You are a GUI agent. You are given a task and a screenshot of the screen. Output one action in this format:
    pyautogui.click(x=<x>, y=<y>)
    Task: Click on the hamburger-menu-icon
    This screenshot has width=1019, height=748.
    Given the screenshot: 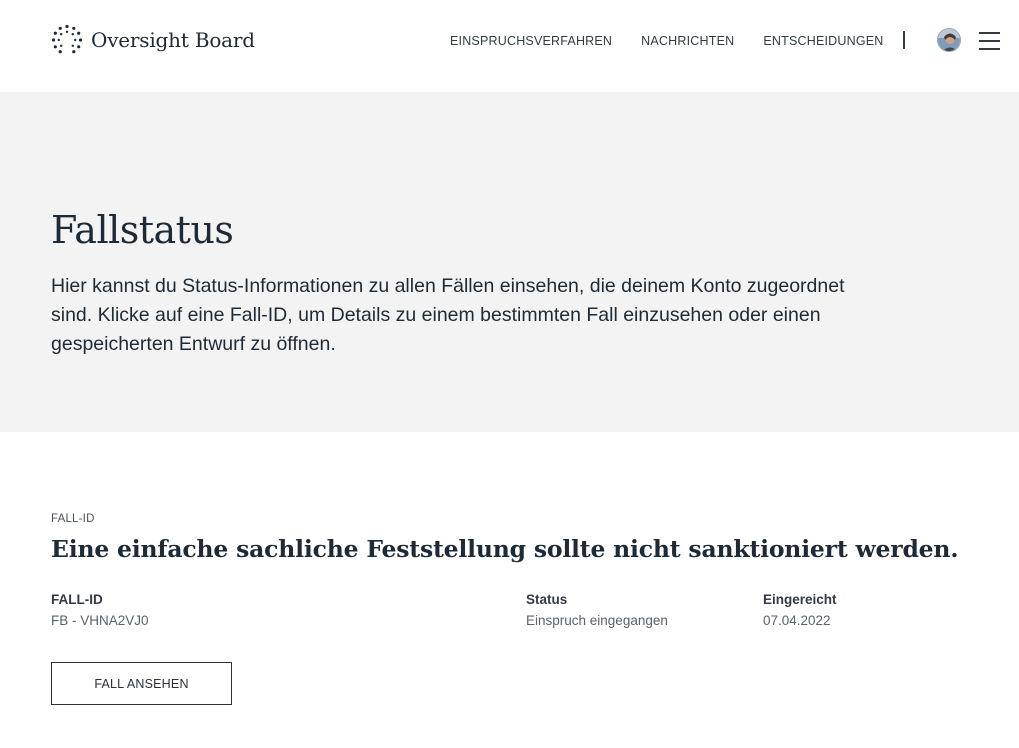 What is the action you would take?
    pyautogui.click(x=989, y=40)
    